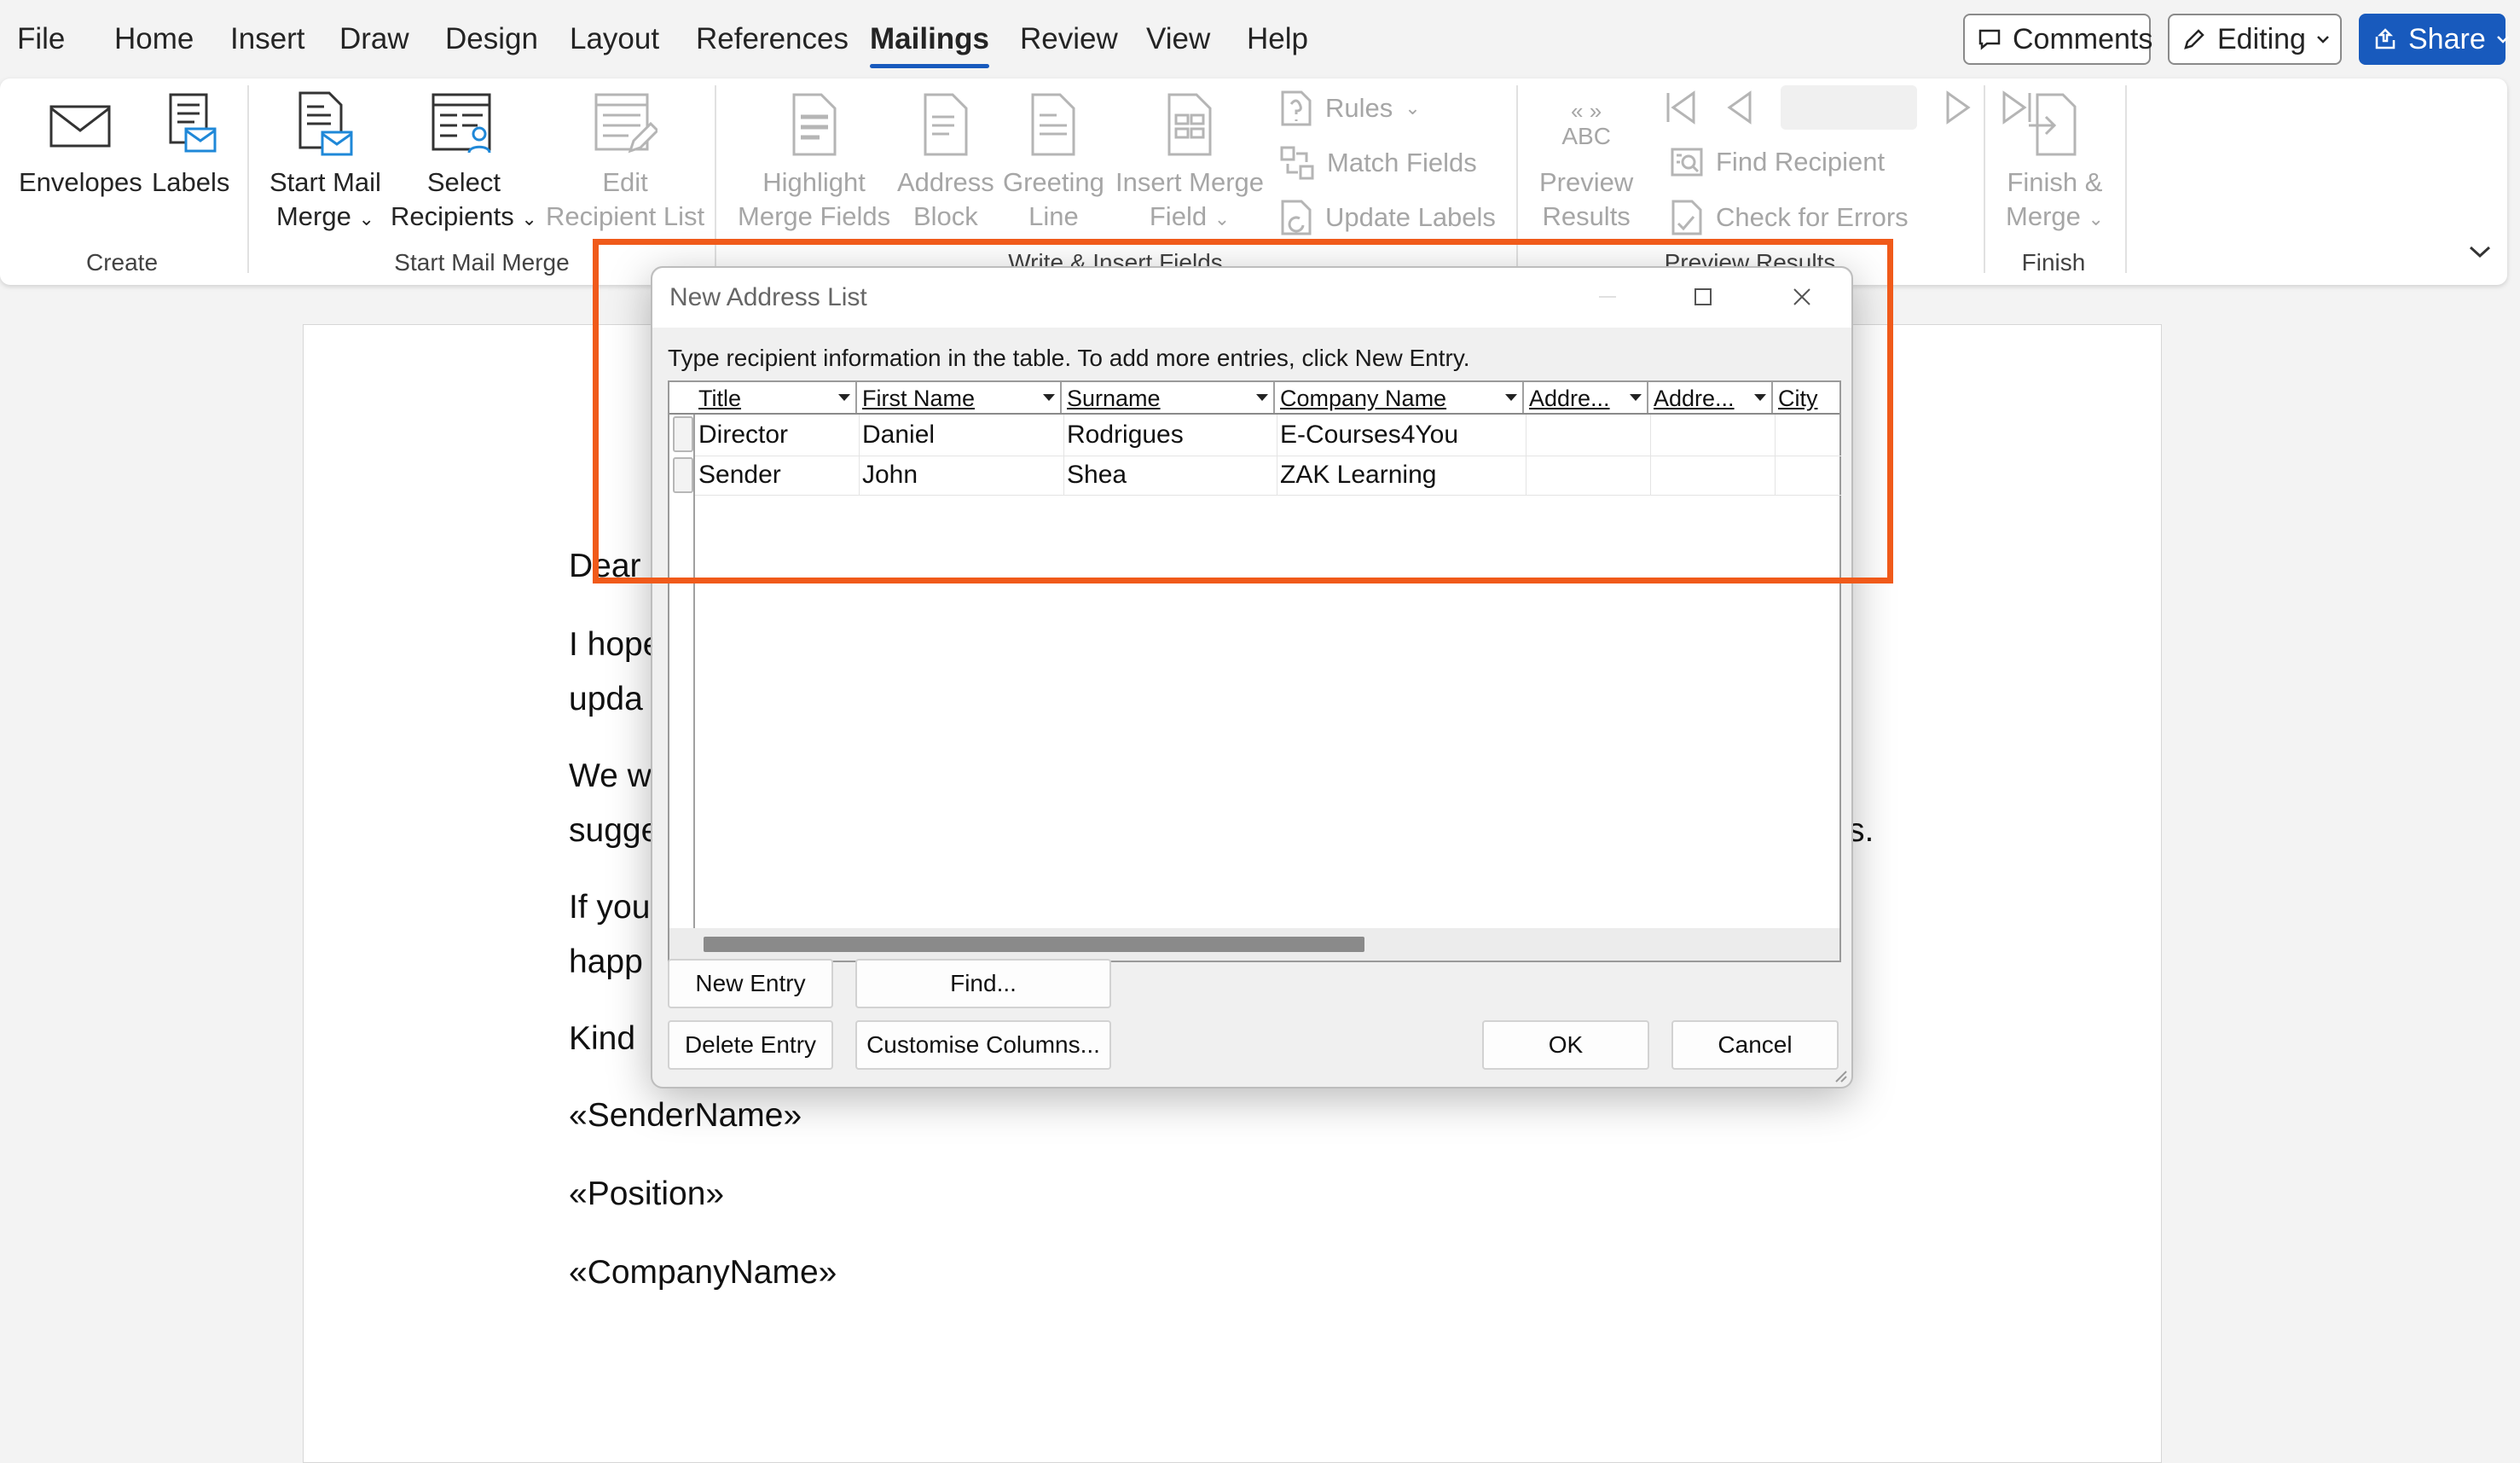 The width and height of the screenshot is (2520, 1463). What do you see at coordinates (606, 961) in the screenshot?
I see `document-text-line: happ` at bounding box center [606, 961].